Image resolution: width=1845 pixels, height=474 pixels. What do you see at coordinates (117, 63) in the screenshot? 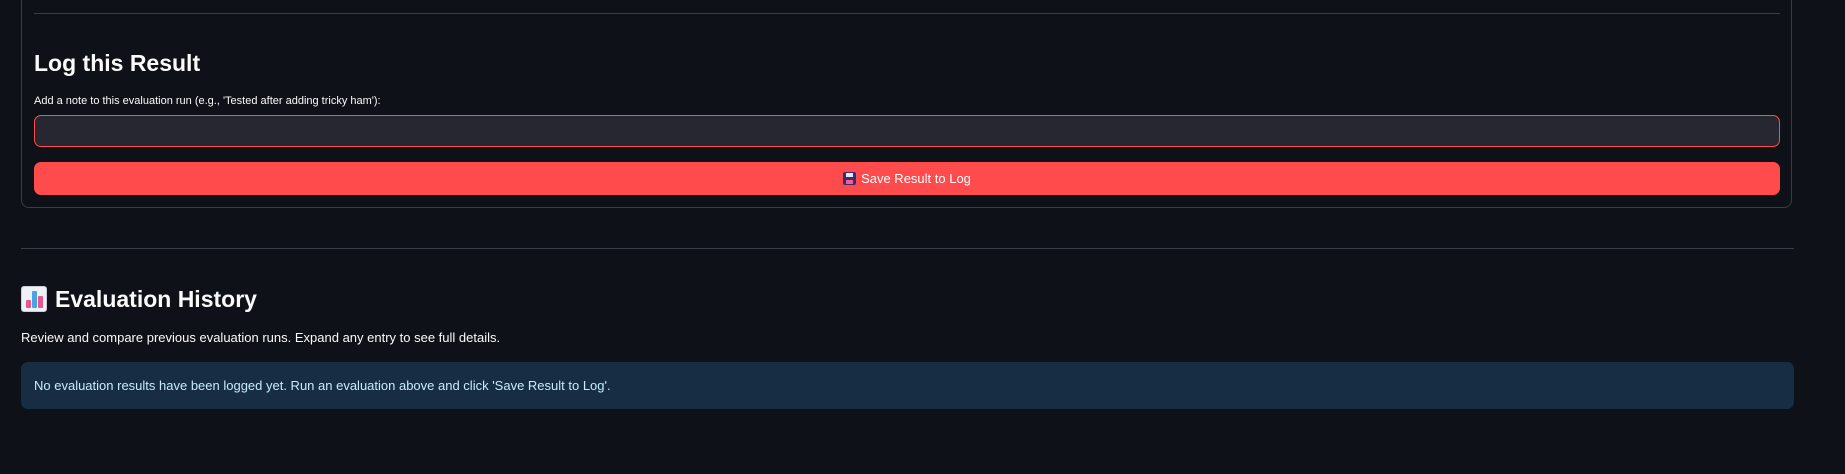
I see `log-section-title: Log this Result` at bounding box center [117, 63].